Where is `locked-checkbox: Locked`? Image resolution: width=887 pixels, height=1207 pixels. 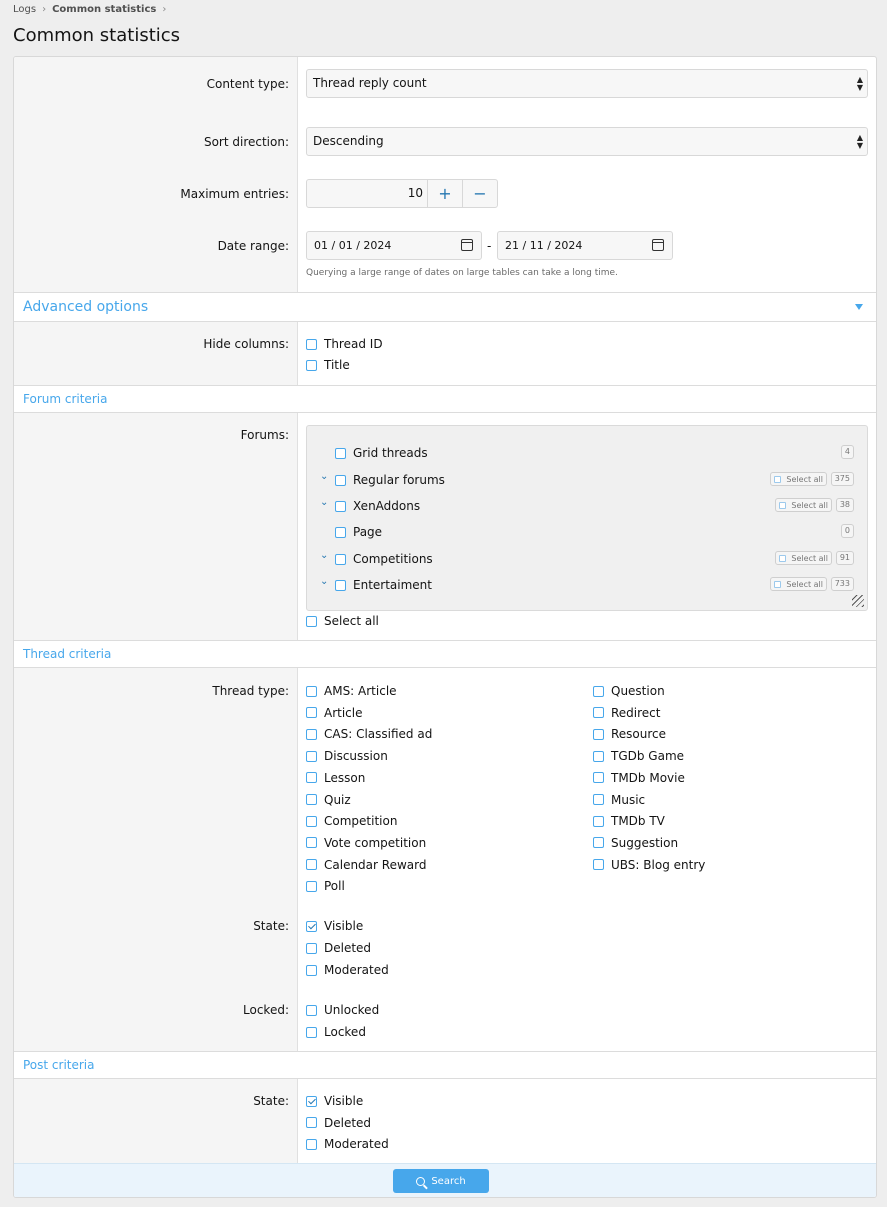 locked-checkbox: Locked is located at coordinates (336, 1032).